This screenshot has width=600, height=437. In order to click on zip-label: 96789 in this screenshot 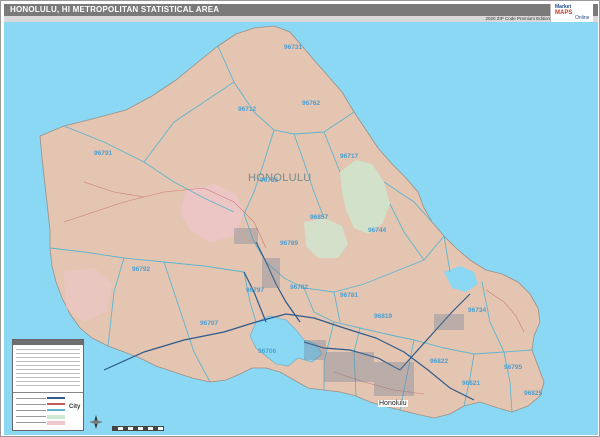, I will do `click(289, 243)`.